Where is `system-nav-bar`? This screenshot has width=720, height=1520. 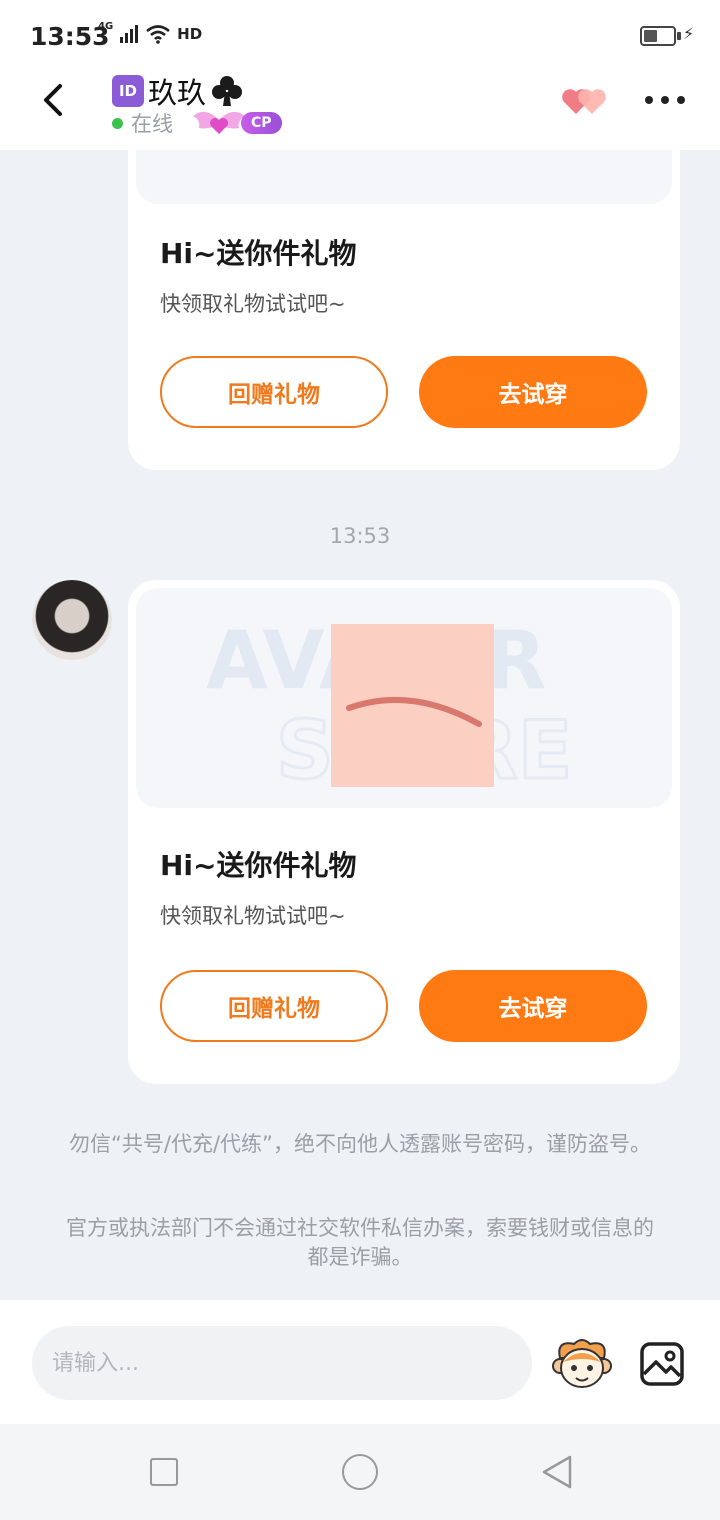 system-nav-bar is located at coordinates (360, 1472).